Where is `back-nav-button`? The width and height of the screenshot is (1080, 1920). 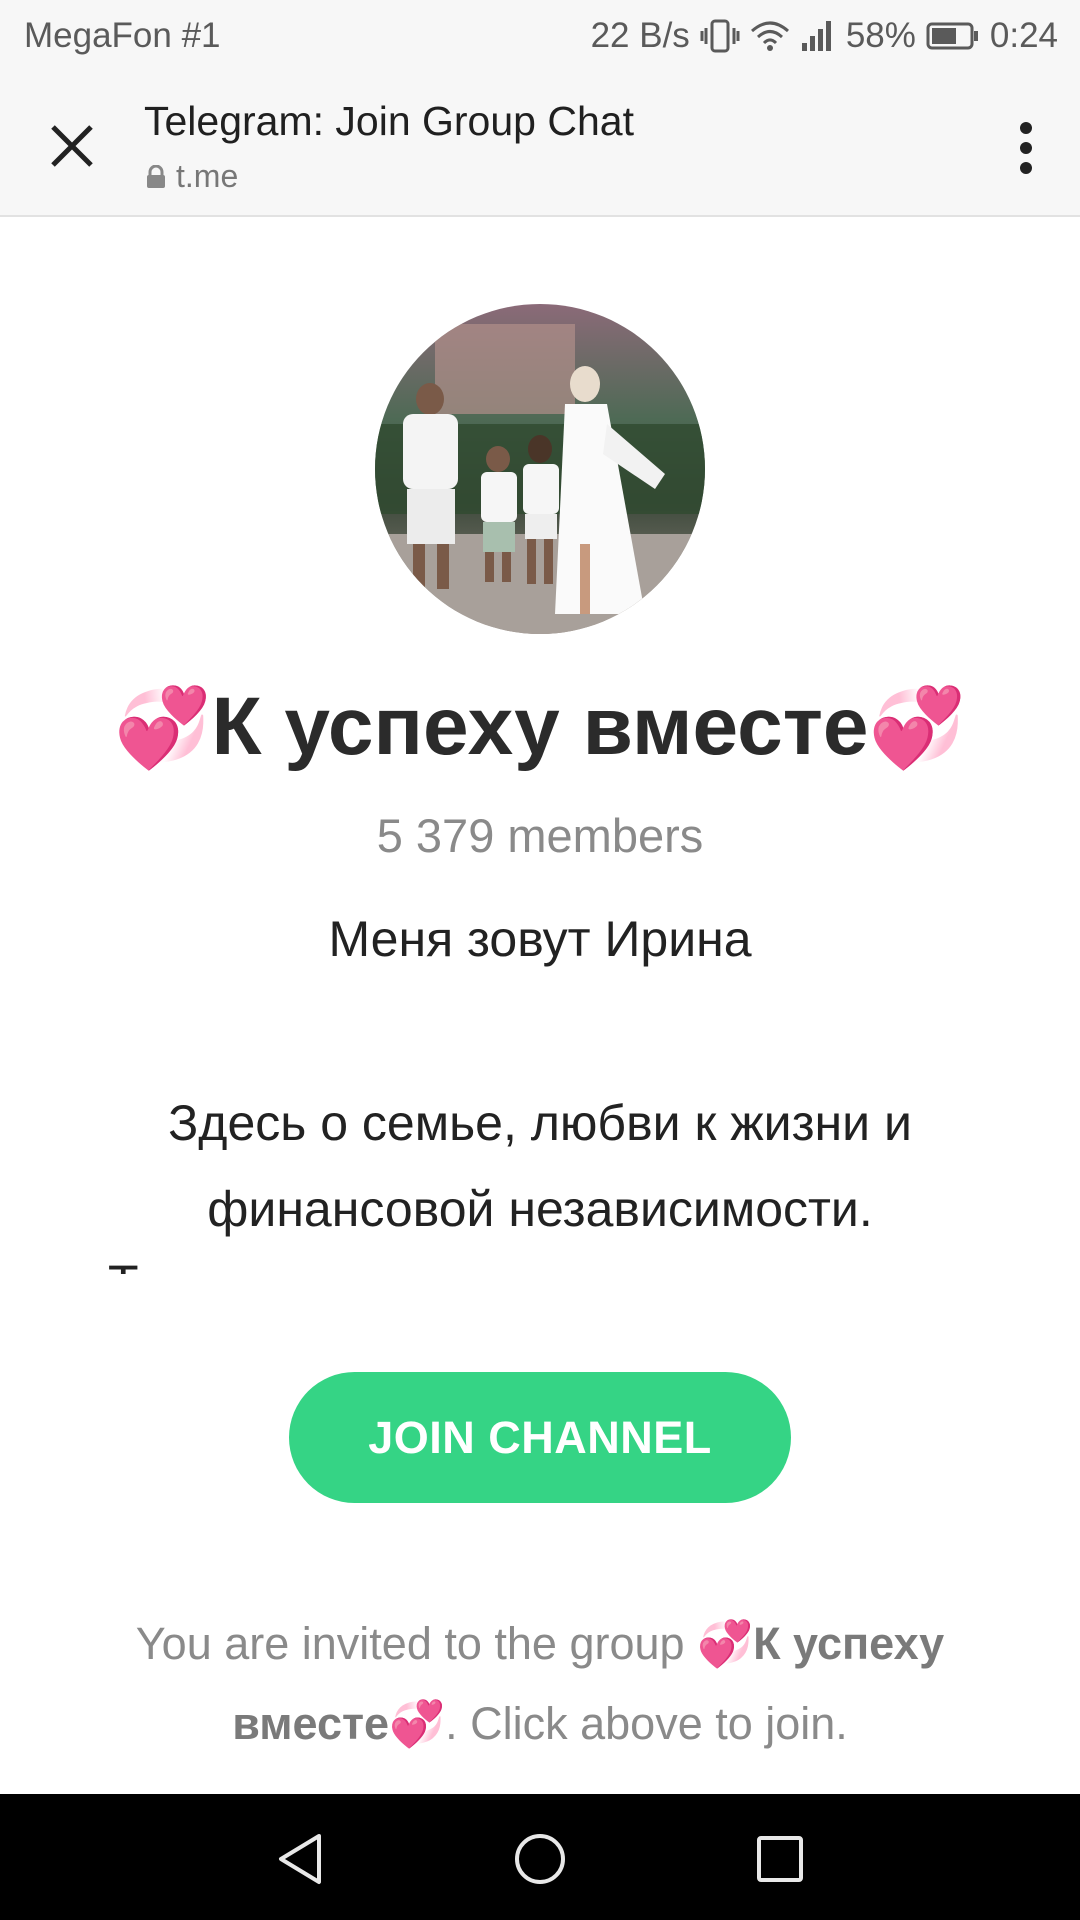
back-nav-button is located at coordinates (300, 1859).